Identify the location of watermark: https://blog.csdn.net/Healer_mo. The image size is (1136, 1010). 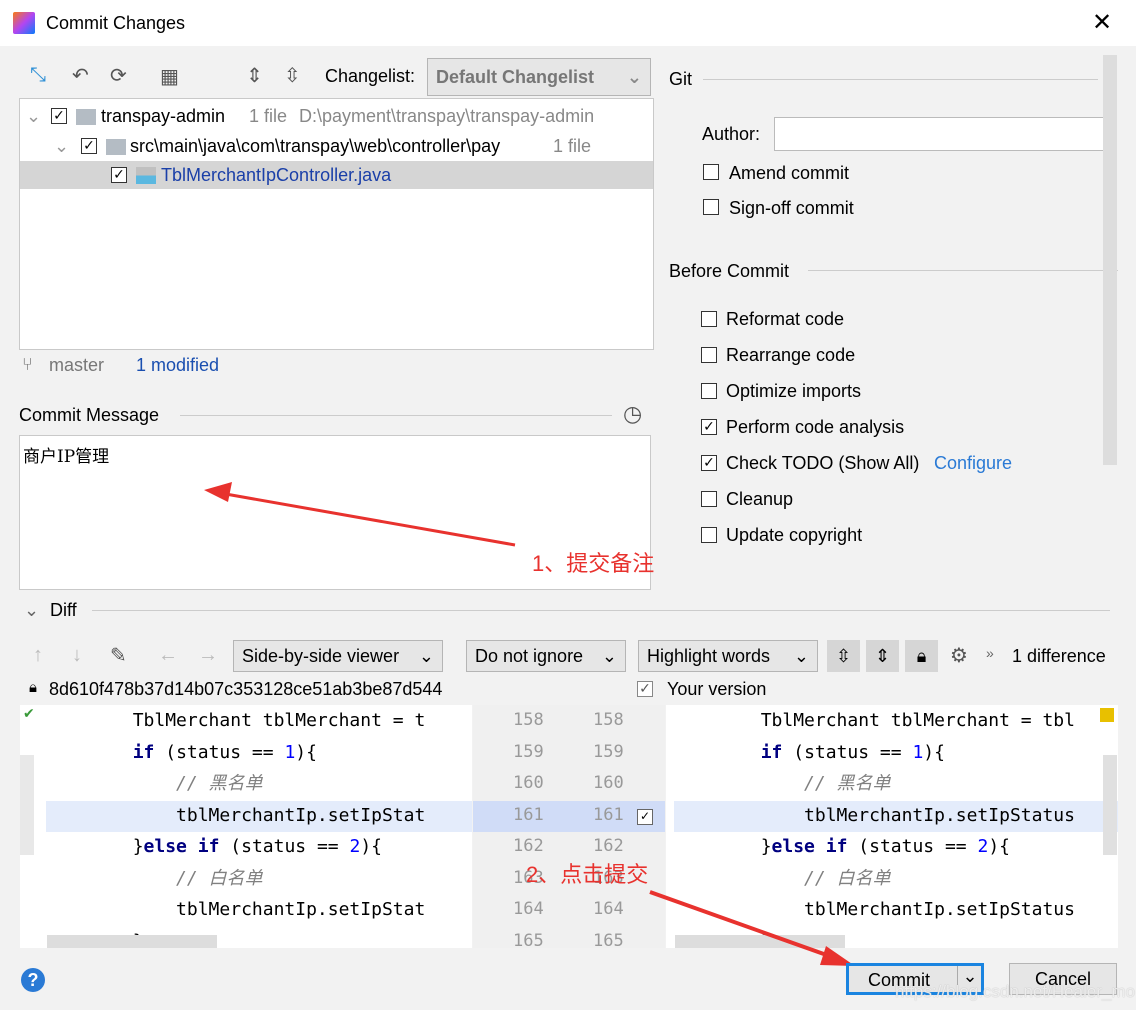
(1015, 991).